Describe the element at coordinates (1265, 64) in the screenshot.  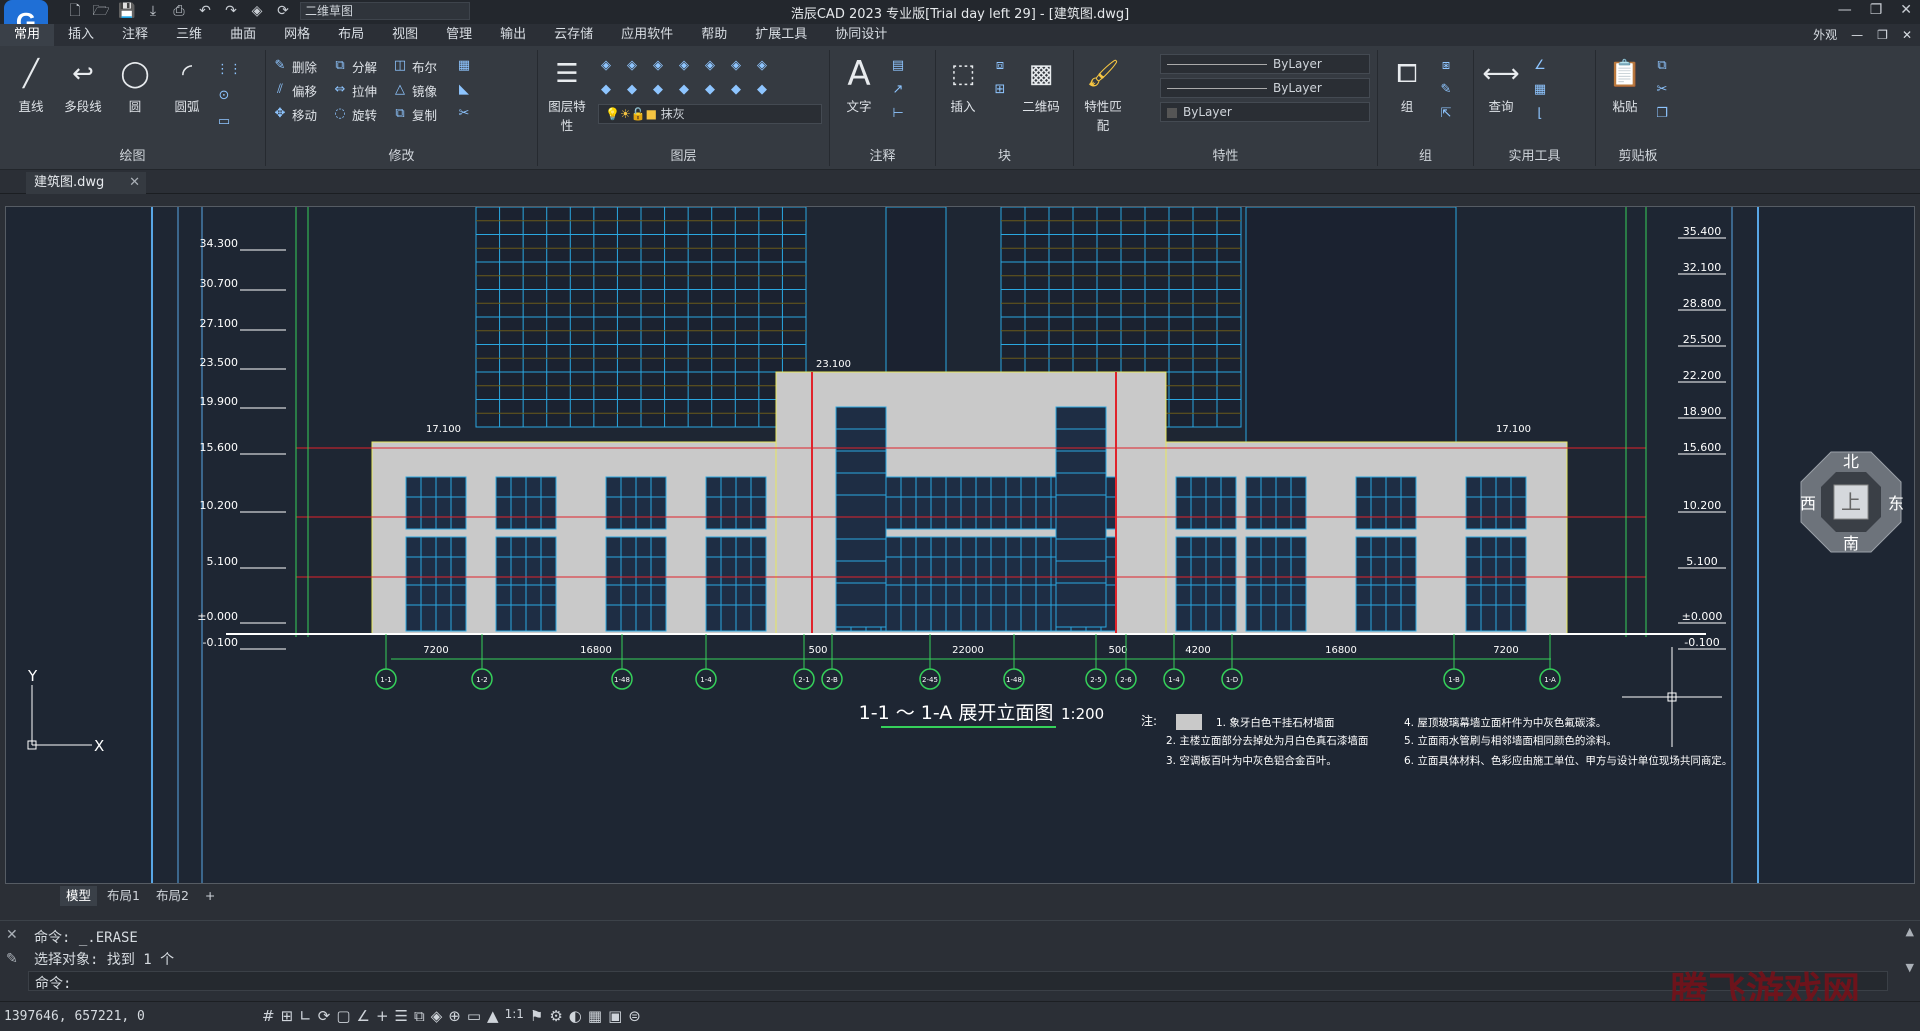
I see `color-select: ByLayer` at that location.